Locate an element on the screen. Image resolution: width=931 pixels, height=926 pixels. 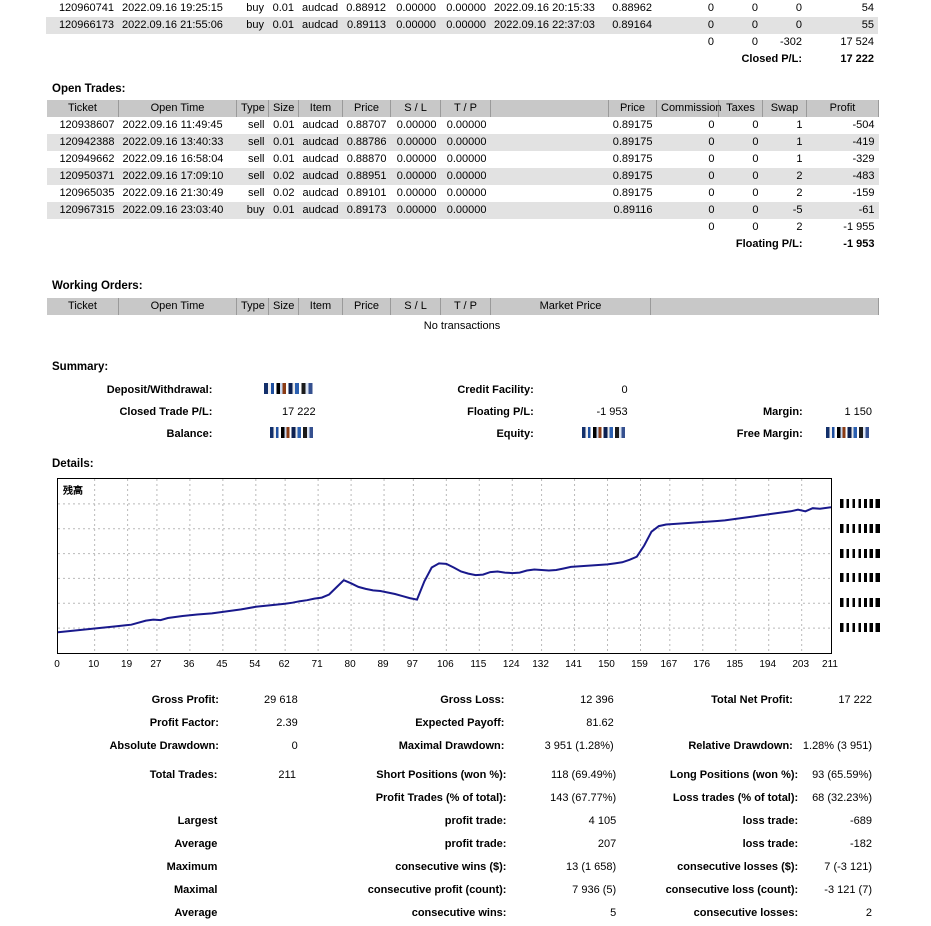
maximal-drawdown-value: 3 951 (1.28%) is located at coordinates (579, 746).